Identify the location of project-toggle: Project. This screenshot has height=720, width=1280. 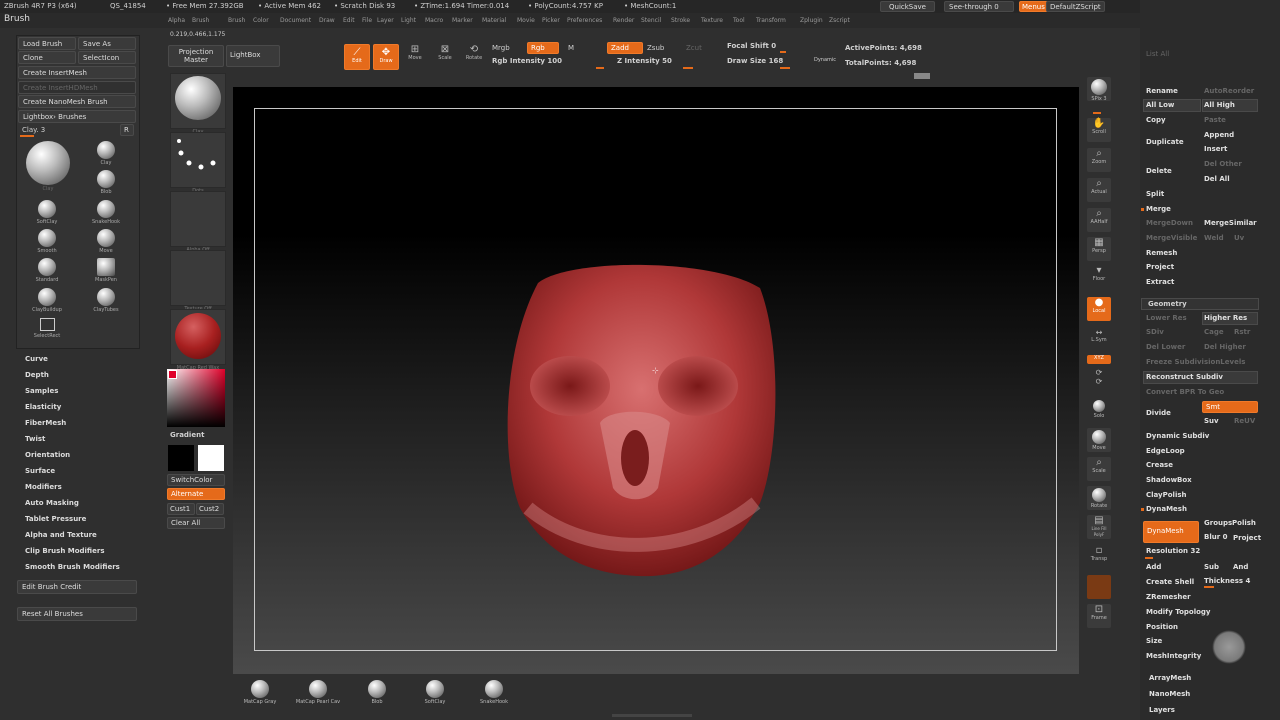
(1247, 538).